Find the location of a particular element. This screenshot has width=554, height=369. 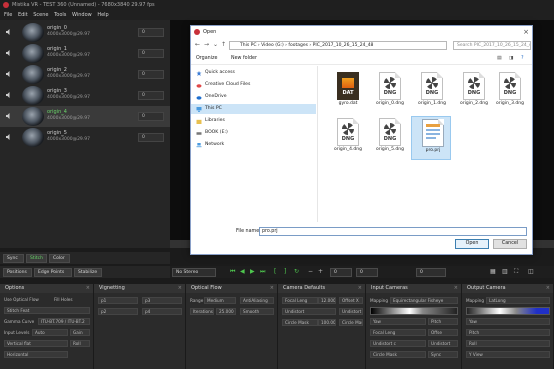

up-folder-icon: ↑ is located at coordinates (223, 44).